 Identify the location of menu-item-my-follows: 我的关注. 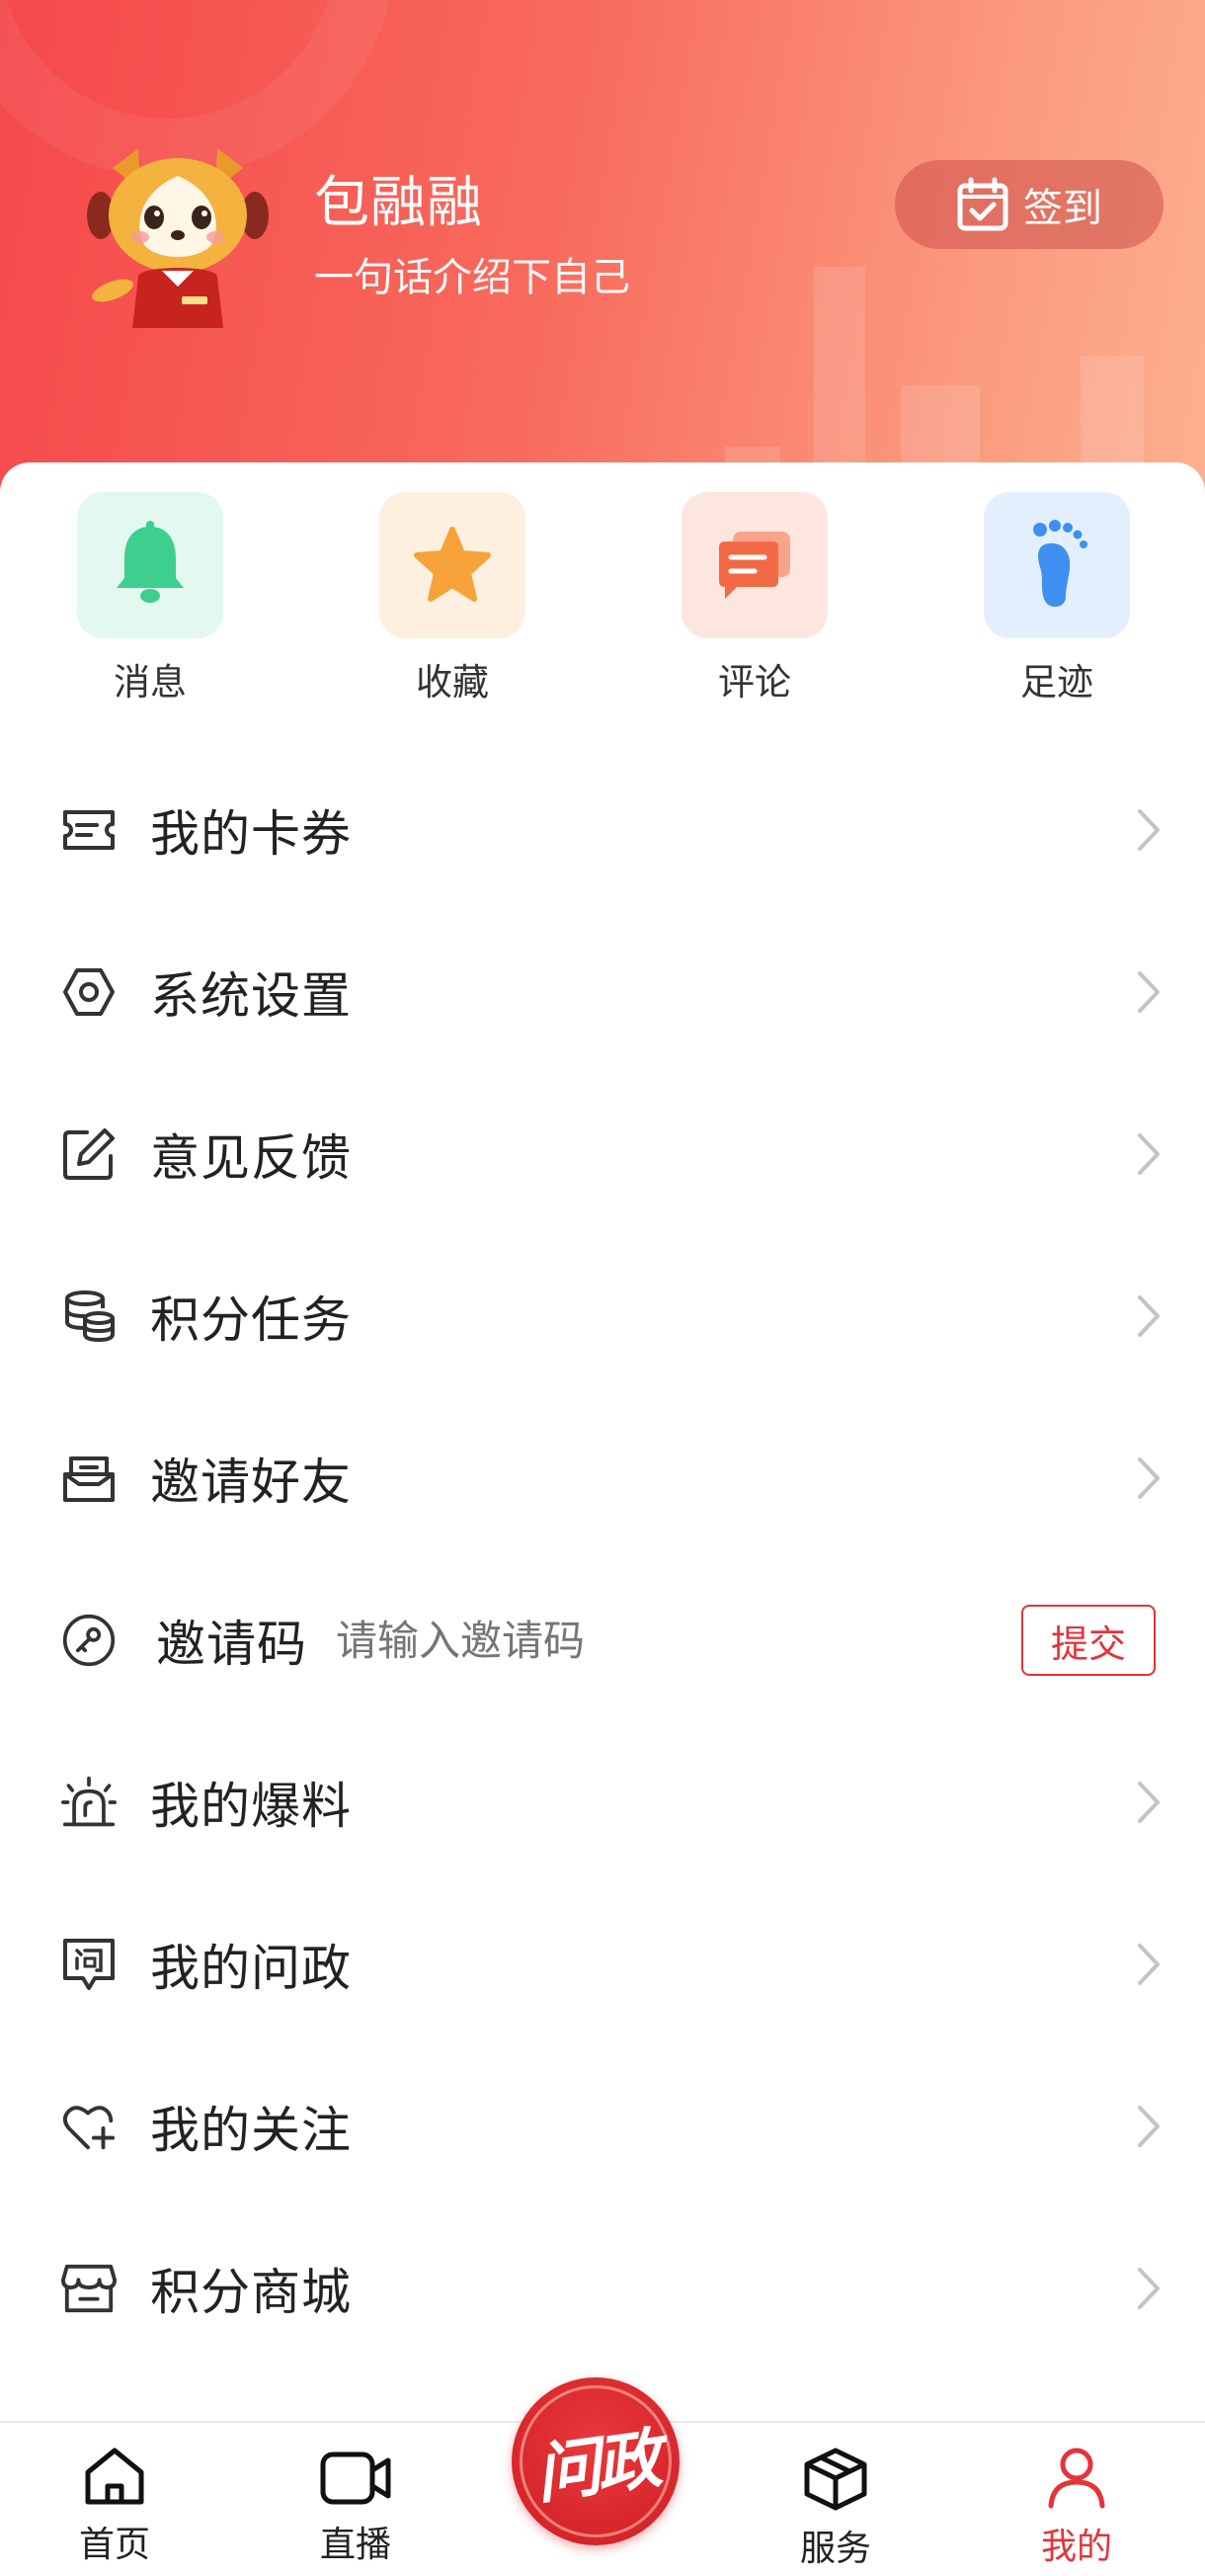
(602, 2126).